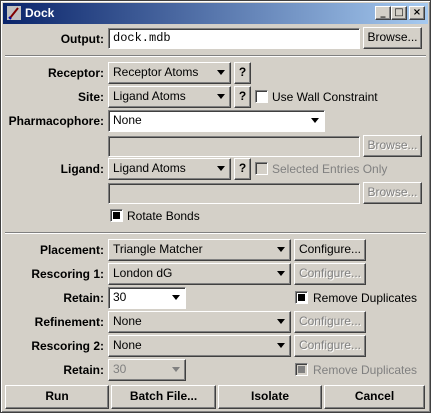  Describe the element at coordinates (149, 96) in the screenshot. I see `site-value: Ligand Atoms` at that location.